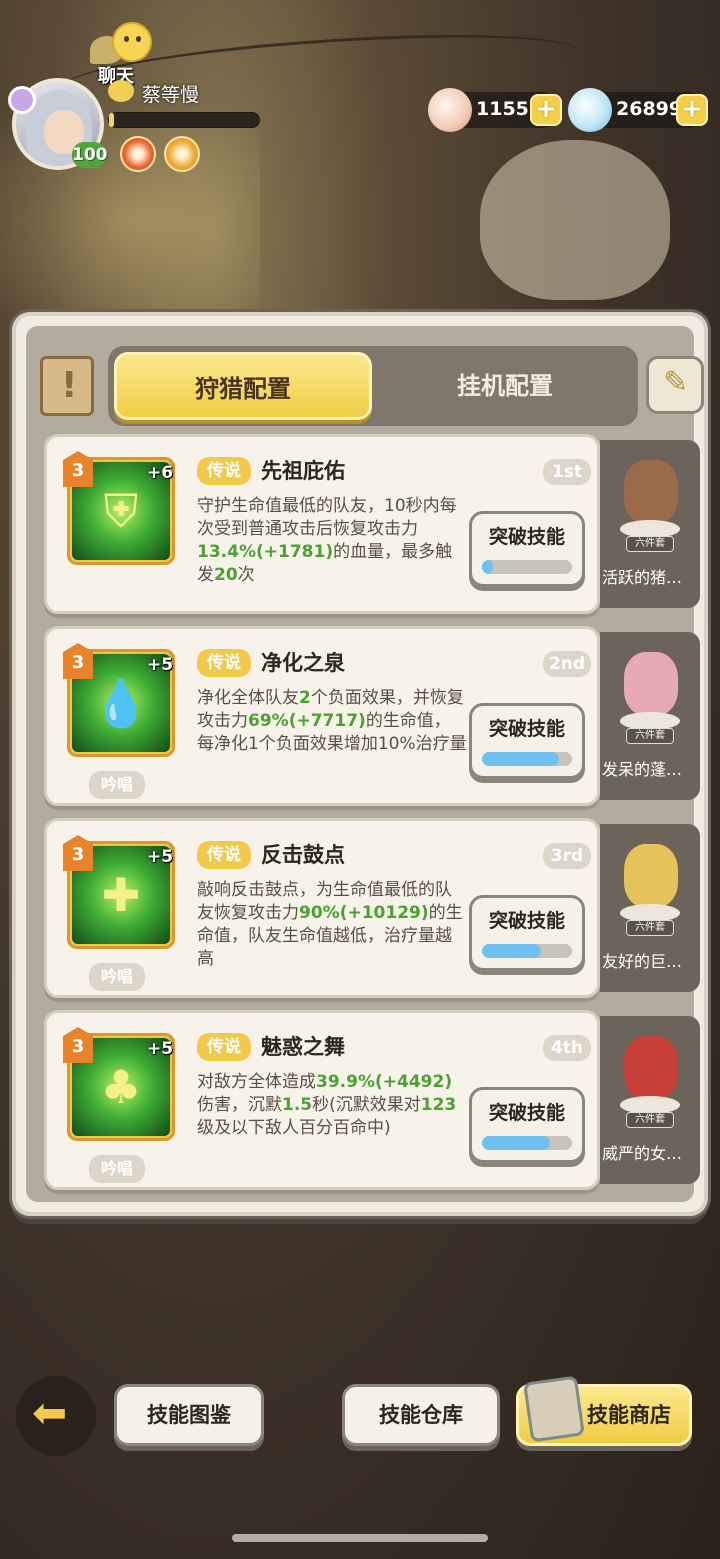 The width and height of the screenshot is (720, 1559). What do you see at coordinates (243, 386) in the screenshot?
I see `tab-hunt-config: 狩猎配置` at bounding box center [243, 386].